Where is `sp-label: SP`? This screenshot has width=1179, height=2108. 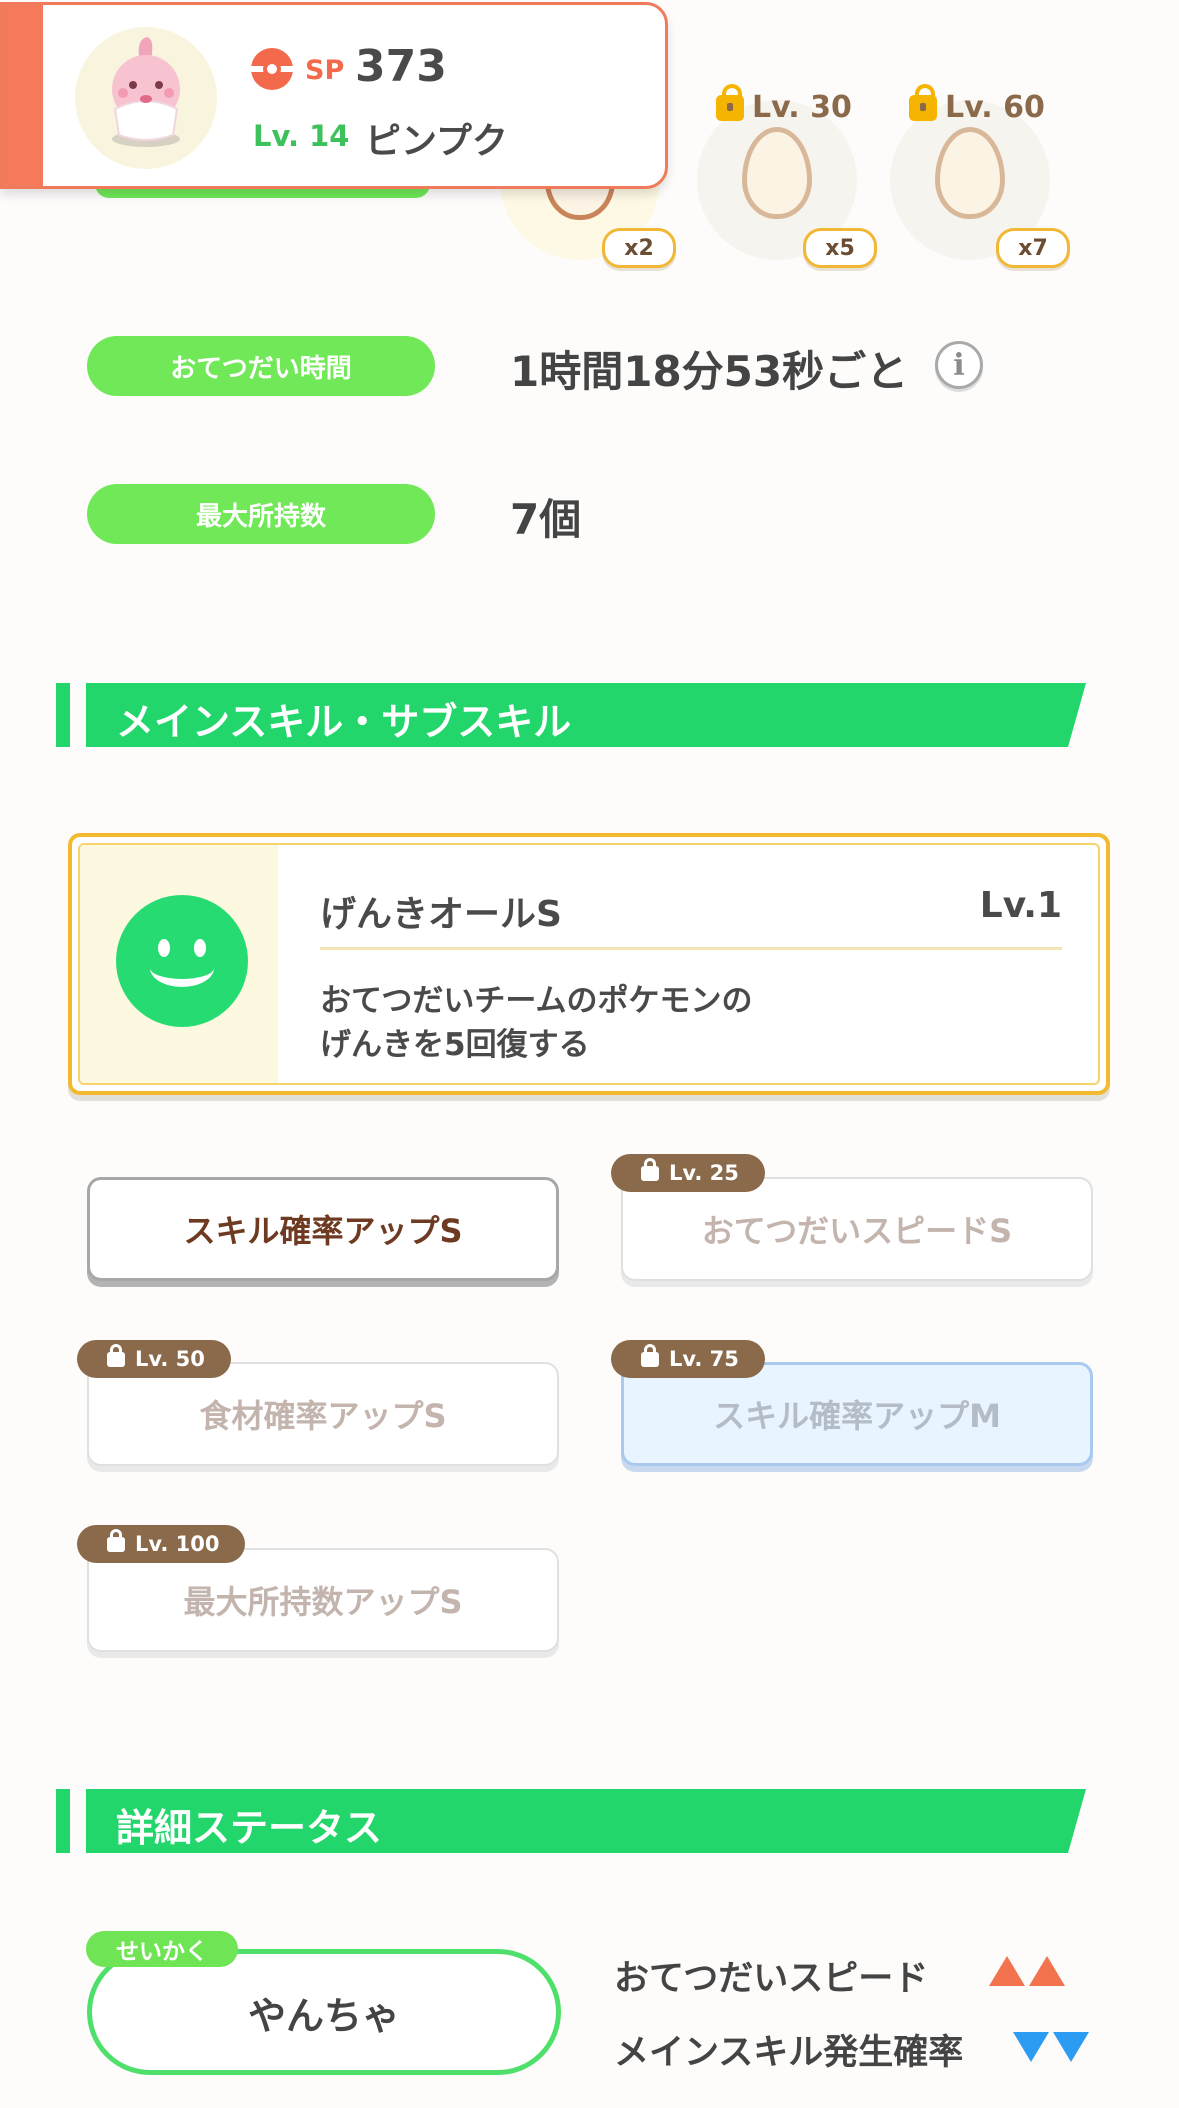 sp-label: SP is located at coordinates (325, 70).